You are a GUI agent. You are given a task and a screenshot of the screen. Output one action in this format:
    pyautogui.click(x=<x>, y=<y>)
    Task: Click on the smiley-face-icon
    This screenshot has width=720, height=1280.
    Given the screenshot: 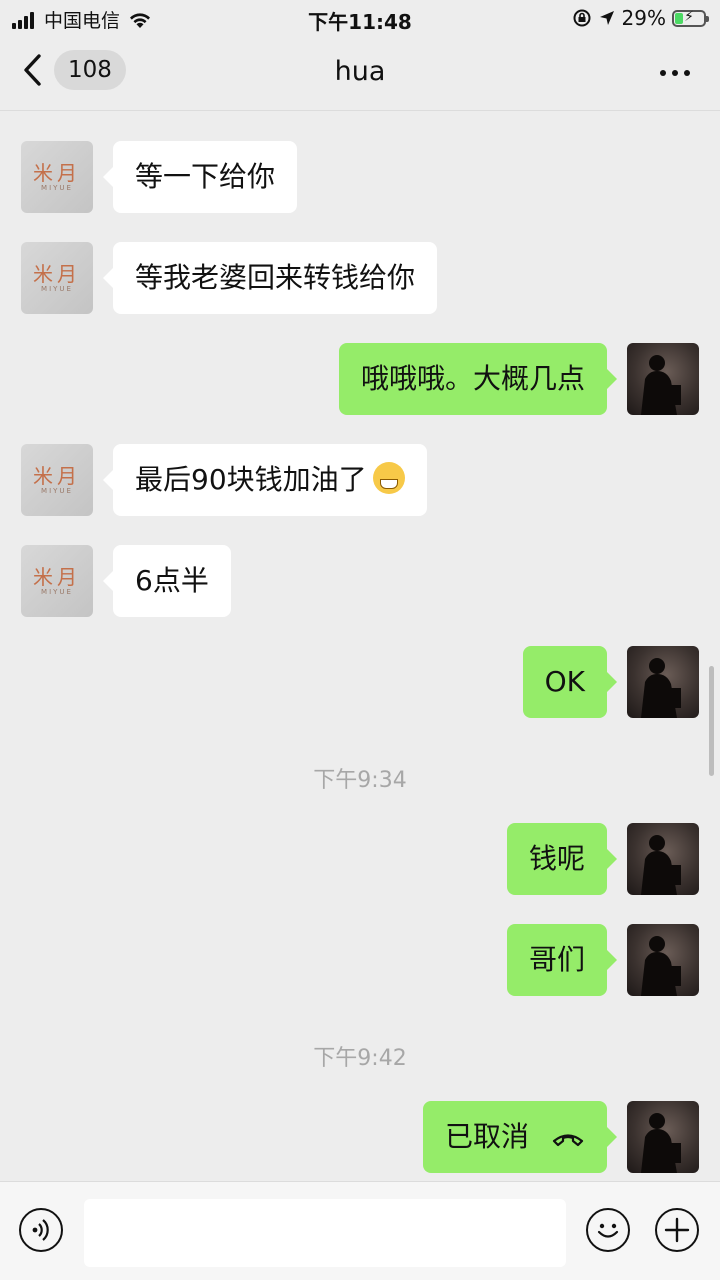 What is the action you would take?
    pyautogui.click(x=608, y=1230)
    